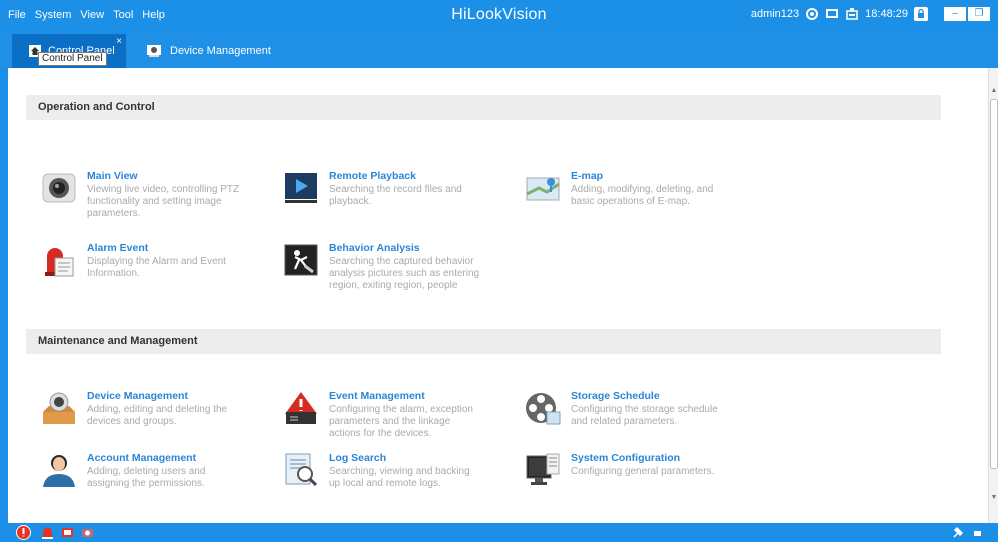 The height and width of the screenshot is (542, 998). What do you see at coordinates (164, 176) in the screenshot?
I see `main-view-title: Main View` at bounding box center [164, 176].